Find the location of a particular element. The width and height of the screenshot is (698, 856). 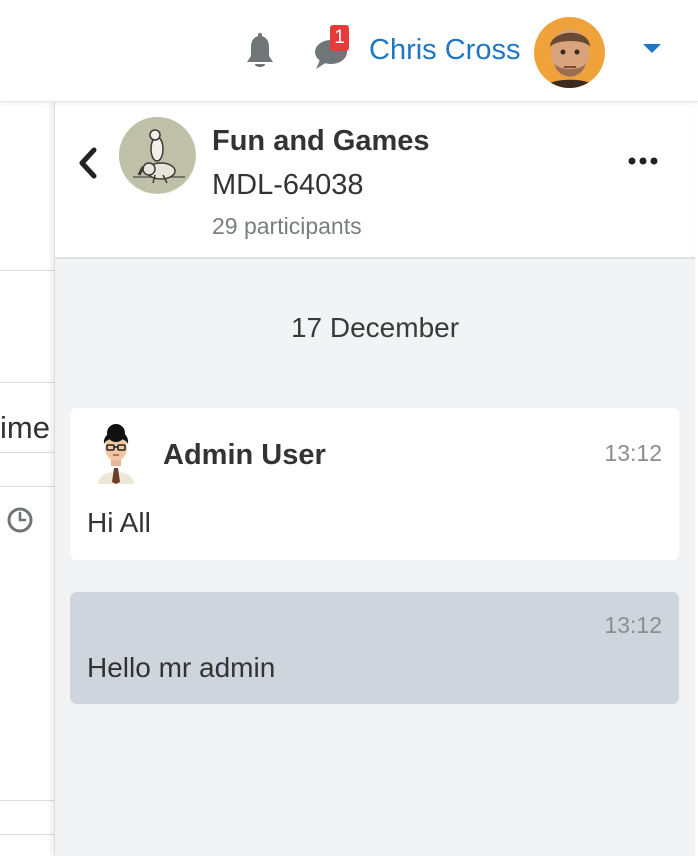

message-count-badge: 1 is located at coordinates (339, 38).